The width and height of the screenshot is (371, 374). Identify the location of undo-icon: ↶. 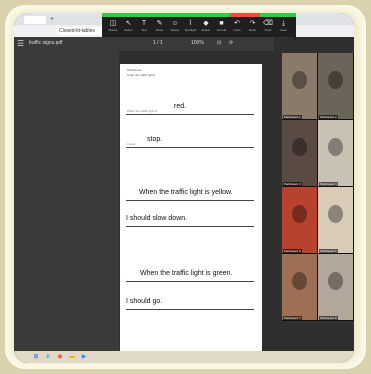
(237, 23).